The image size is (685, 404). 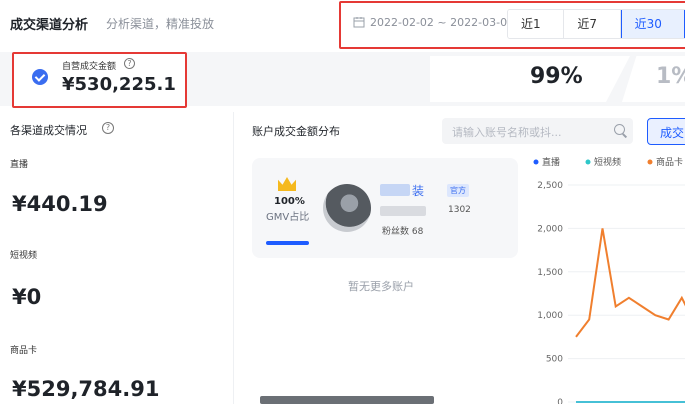 What do you see at coordinates (554, 360) in the screenshot?
I see `y-tick-label: 500` at bounding box center [554, 360].